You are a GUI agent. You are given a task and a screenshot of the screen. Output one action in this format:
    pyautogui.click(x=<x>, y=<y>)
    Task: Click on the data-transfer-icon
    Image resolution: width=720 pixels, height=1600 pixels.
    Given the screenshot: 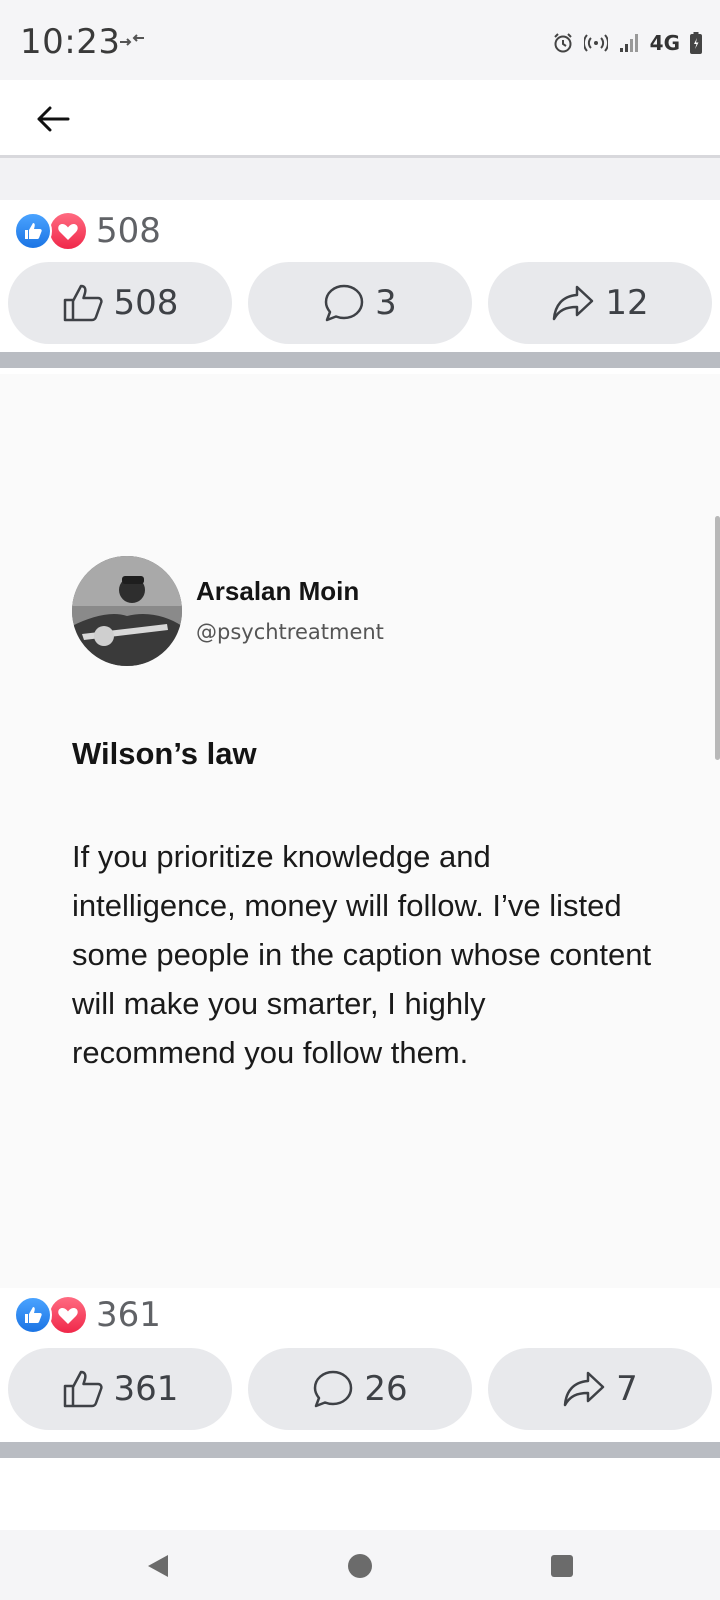 What is the action you would take?
    pyautogui.click(x=132, y=40)
    